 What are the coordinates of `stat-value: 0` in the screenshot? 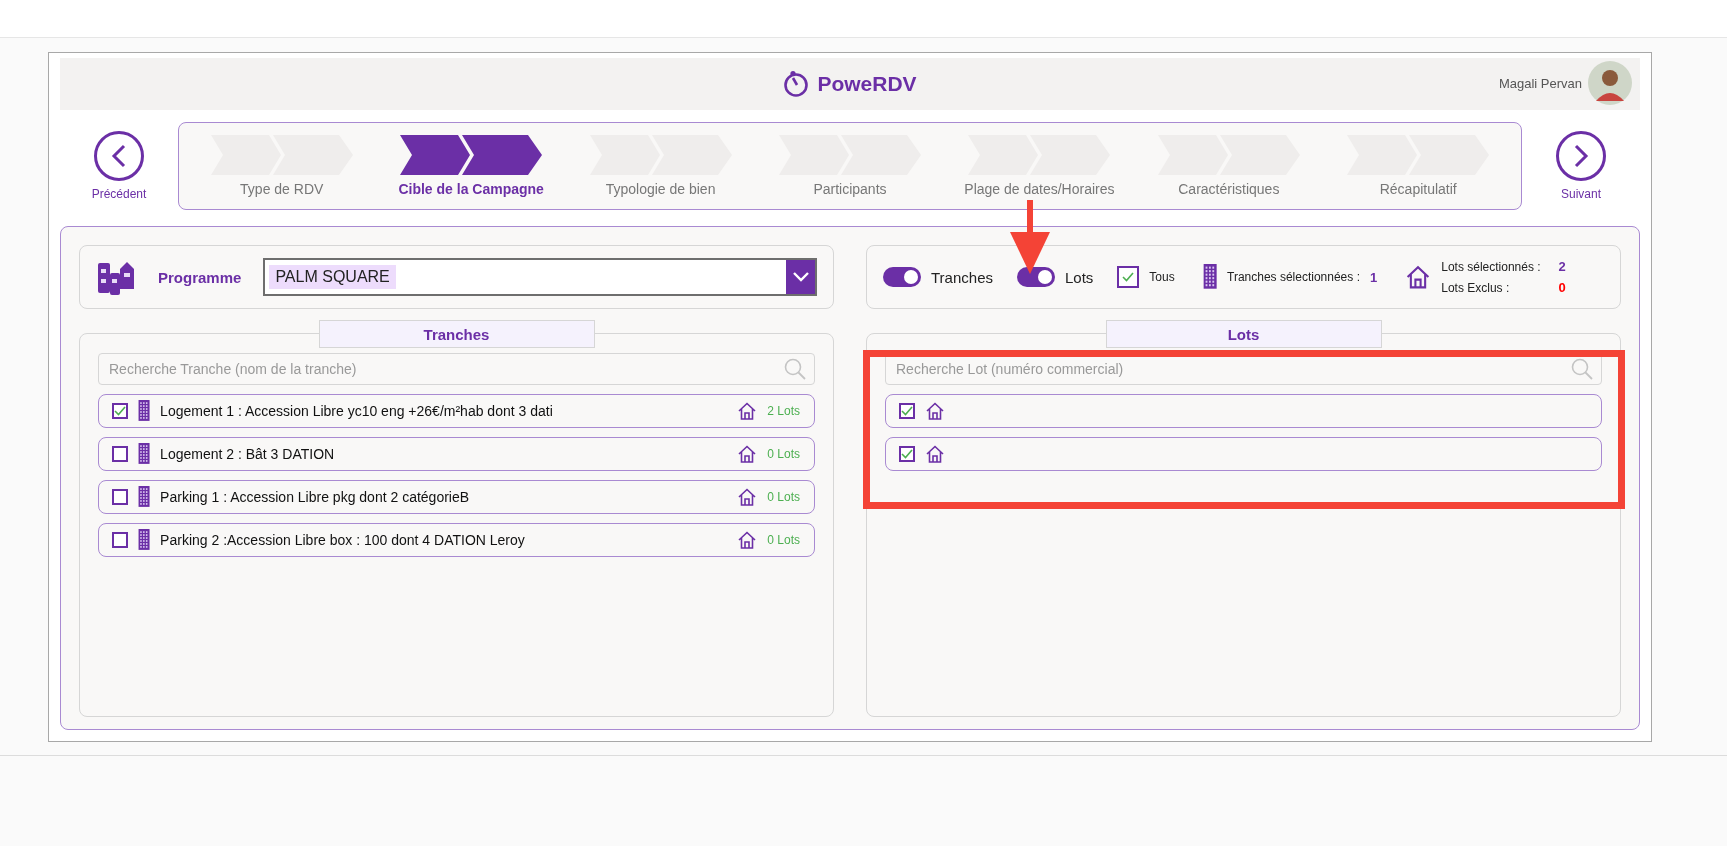 It's located at (1562, 287).